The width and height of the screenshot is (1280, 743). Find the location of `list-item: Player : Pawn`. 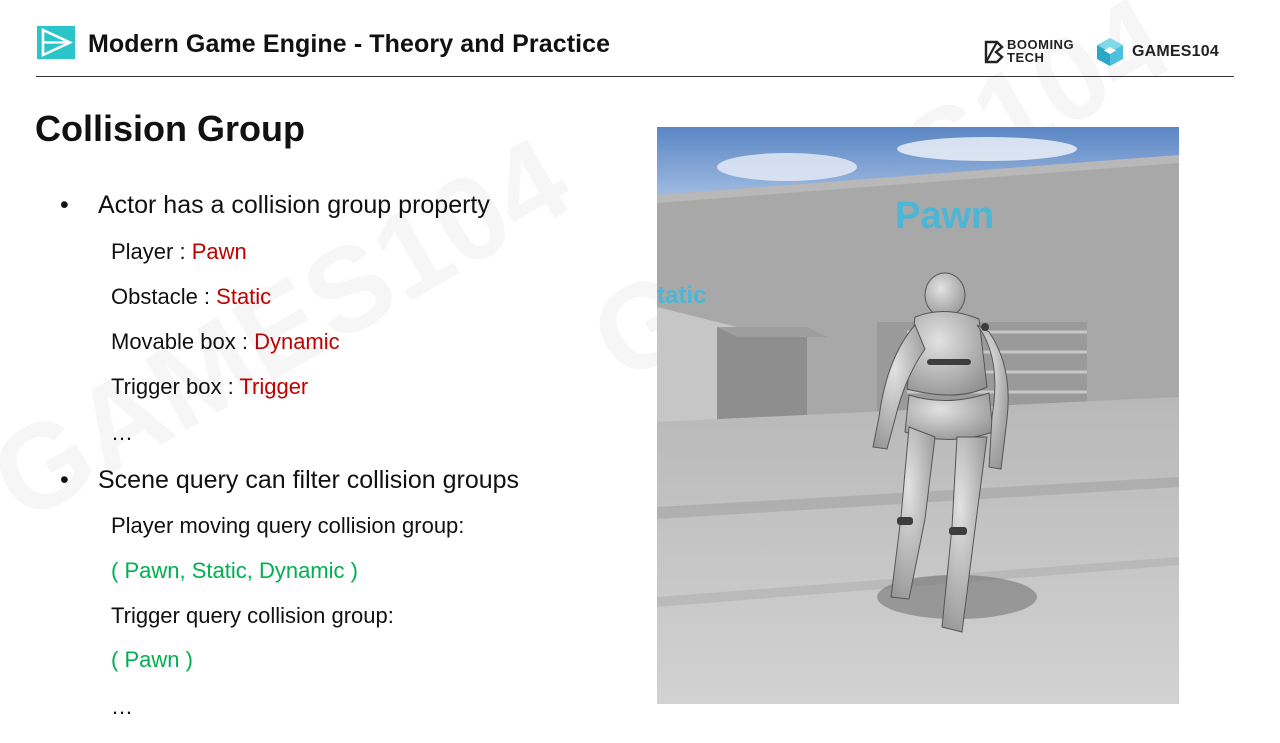

list-item: Player : Pawn is located at coordinates (179, 252).